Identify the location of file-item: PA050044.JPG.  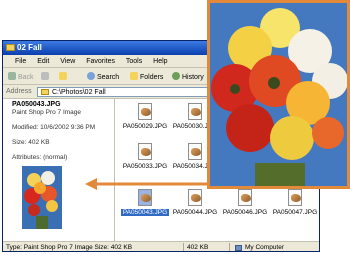
(195, 202).